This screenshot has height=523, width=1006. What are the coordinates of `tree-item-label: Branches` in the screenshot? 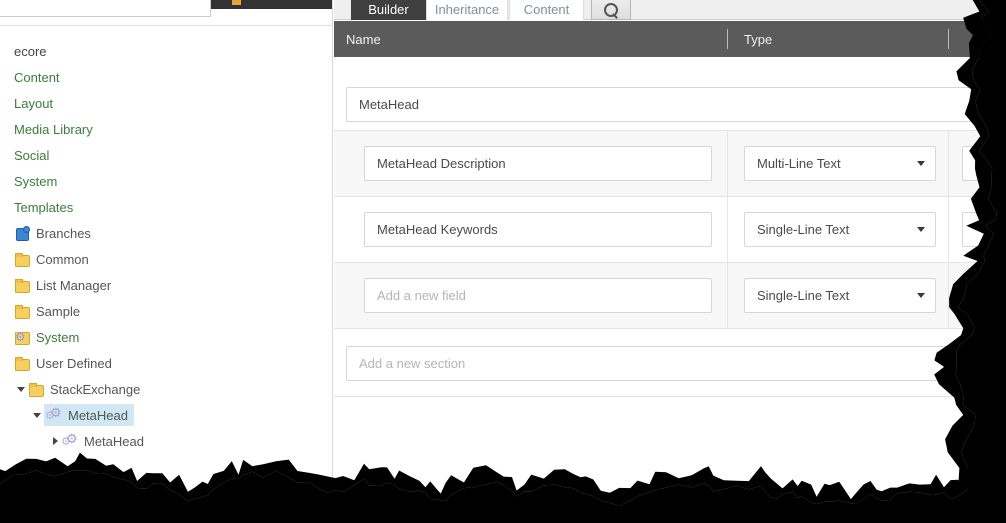 It's located at (63, 233).